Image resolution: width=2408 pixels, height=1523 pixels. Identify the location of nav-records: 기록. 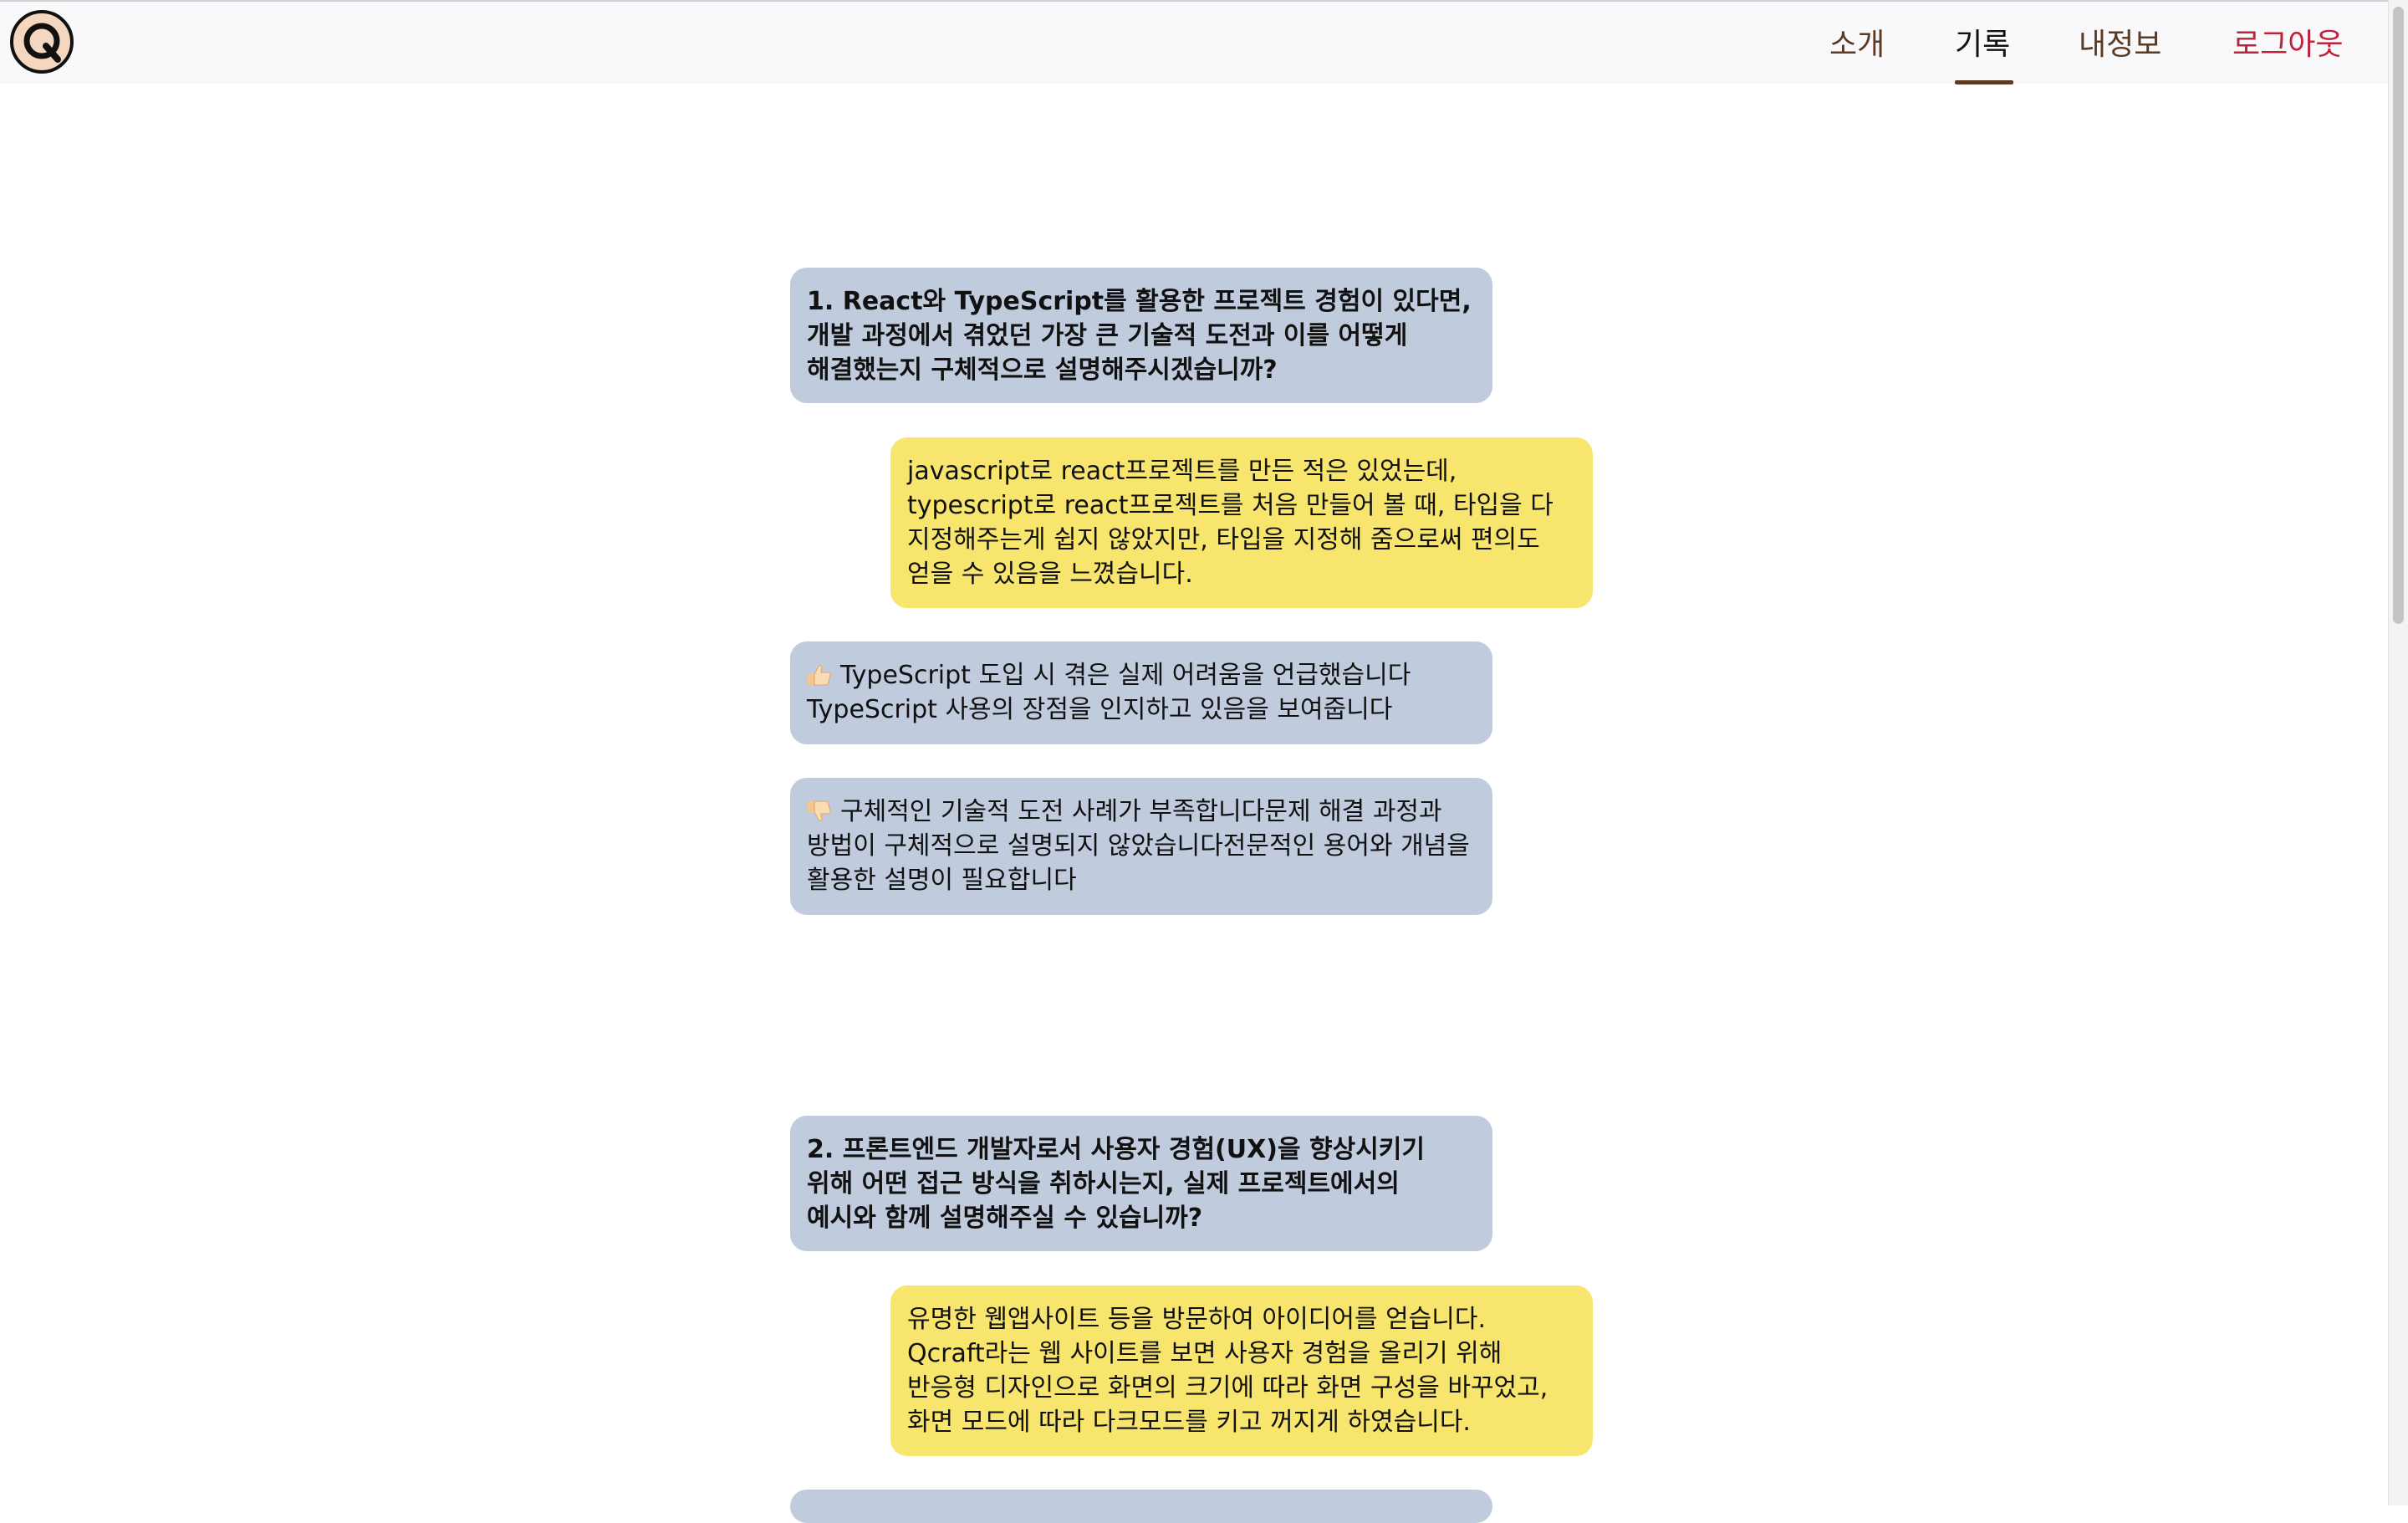
(1983, 42).